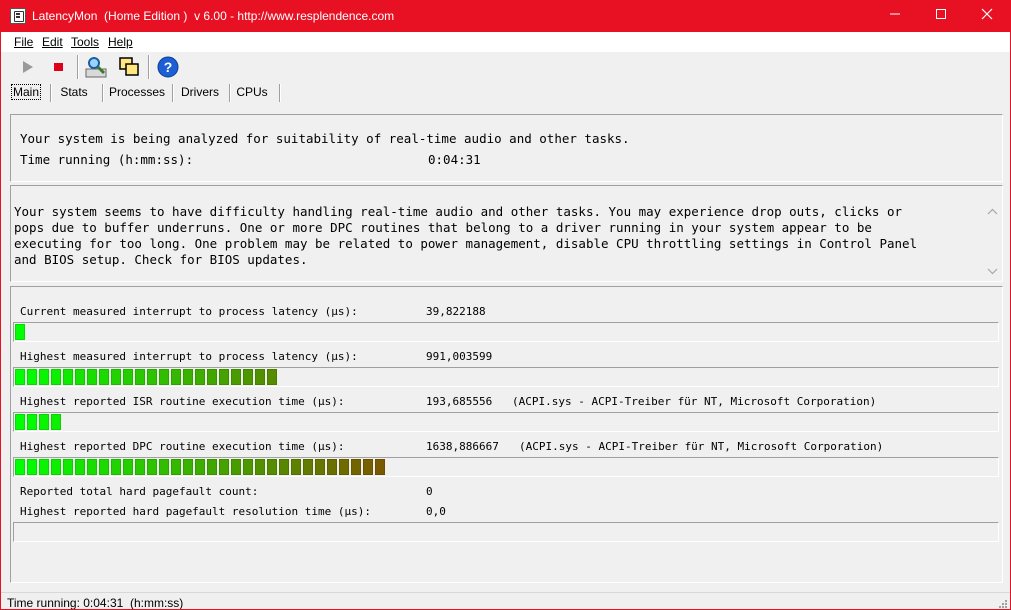 This screenshot has height=610, width=1011. Describe the element at coordinates (506, 532) in the screenshot. I see `pagefault-time-bar` at that location.